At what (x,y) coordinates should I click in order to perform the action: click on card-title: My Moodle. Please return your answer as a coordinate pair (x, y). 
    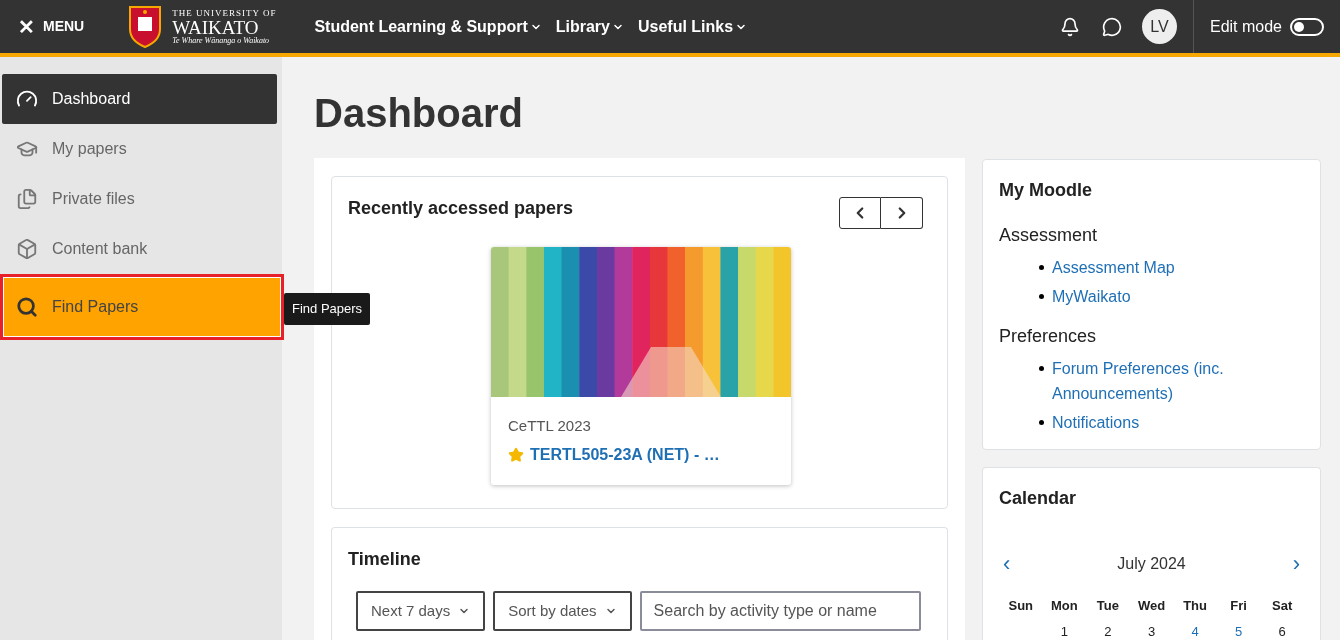
    Looking at the image, I should click on (1046, 190).